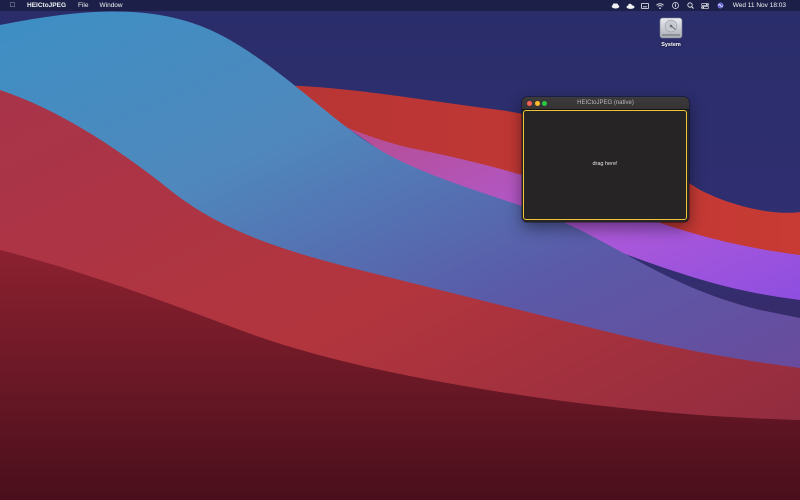 The width and height of the screenshot is (800, 500). Describe the element at coordinates (675, 5) in the screenshot. I see `accessibility-icon` at that location.